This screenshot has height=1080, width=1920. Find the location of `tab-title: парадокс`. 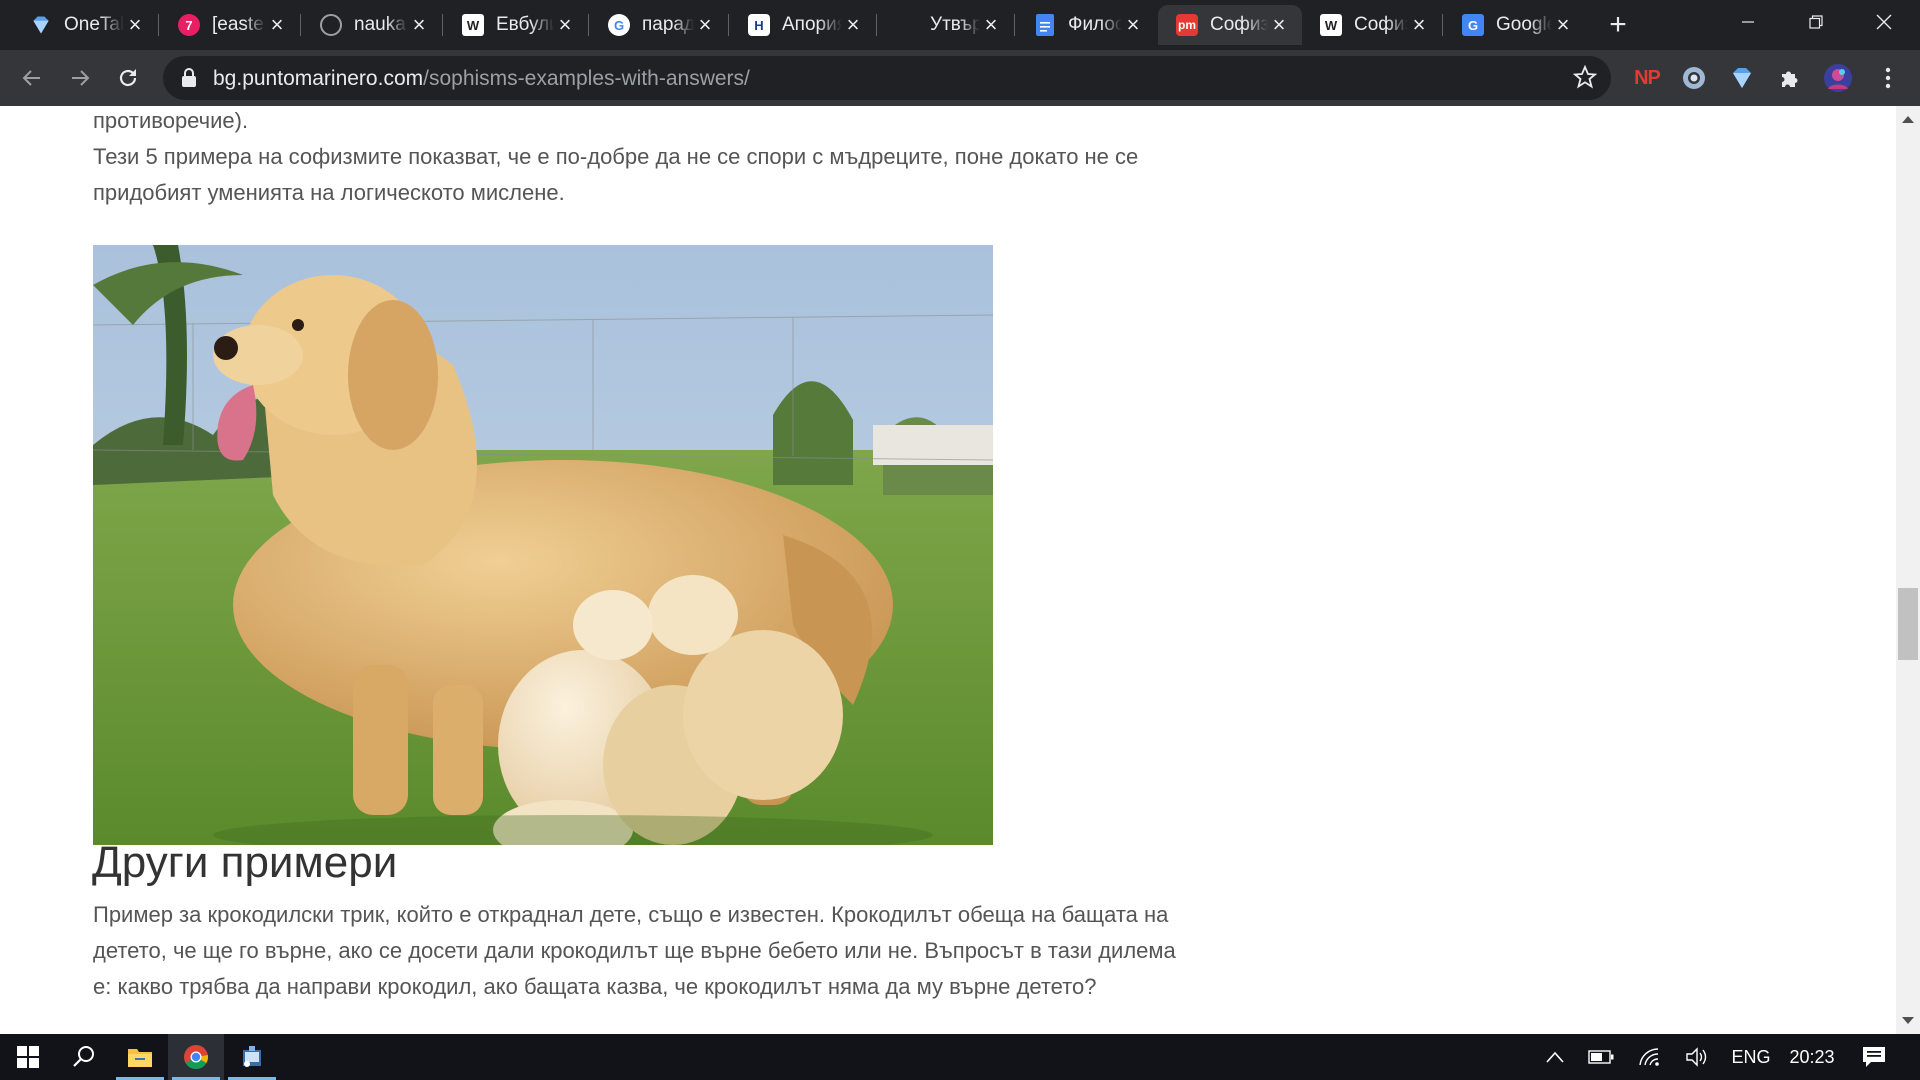

tab-title: парадокс is located at coordinates (668, 24).